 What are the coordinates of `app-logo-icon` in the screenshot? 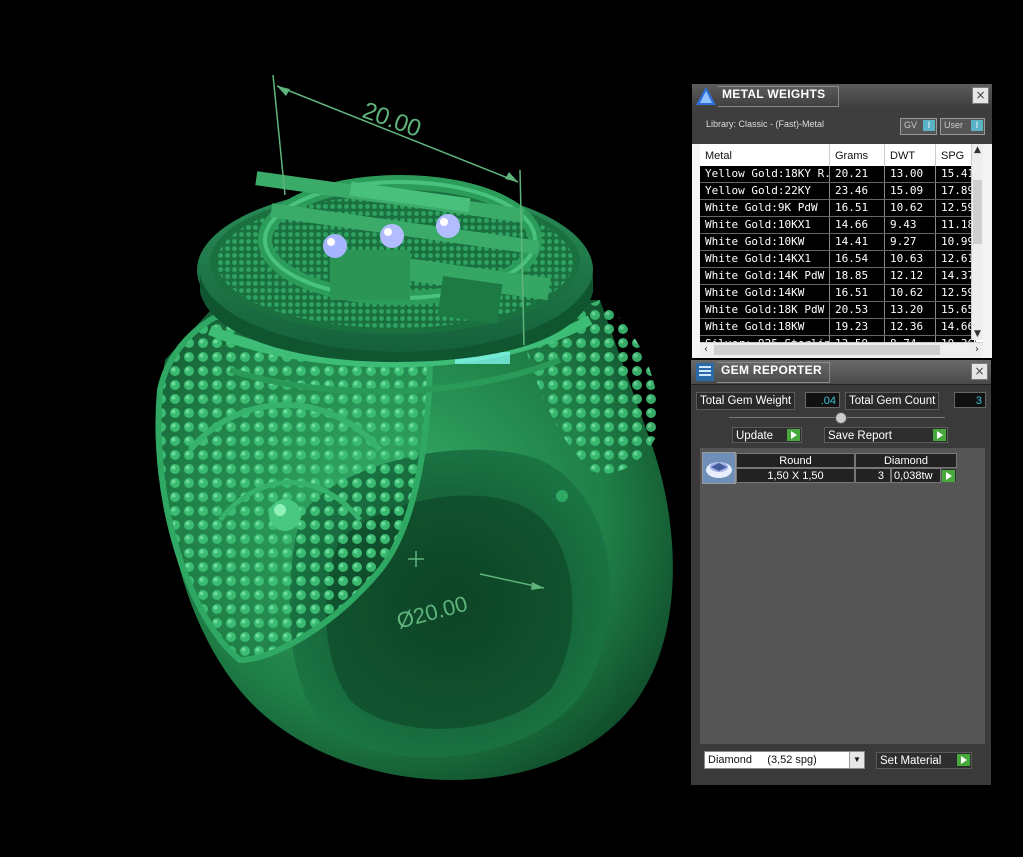 It's located at (706, 96).